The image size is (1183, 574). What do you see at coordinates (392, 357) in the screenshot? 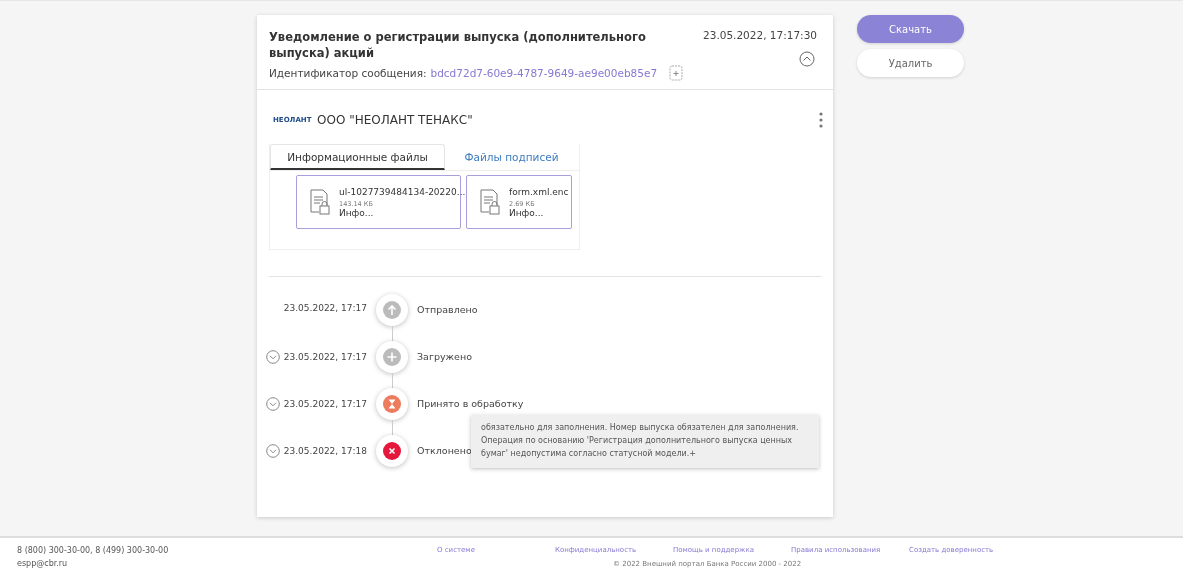
I see `plus-icon` at bounding box center [392, 357].